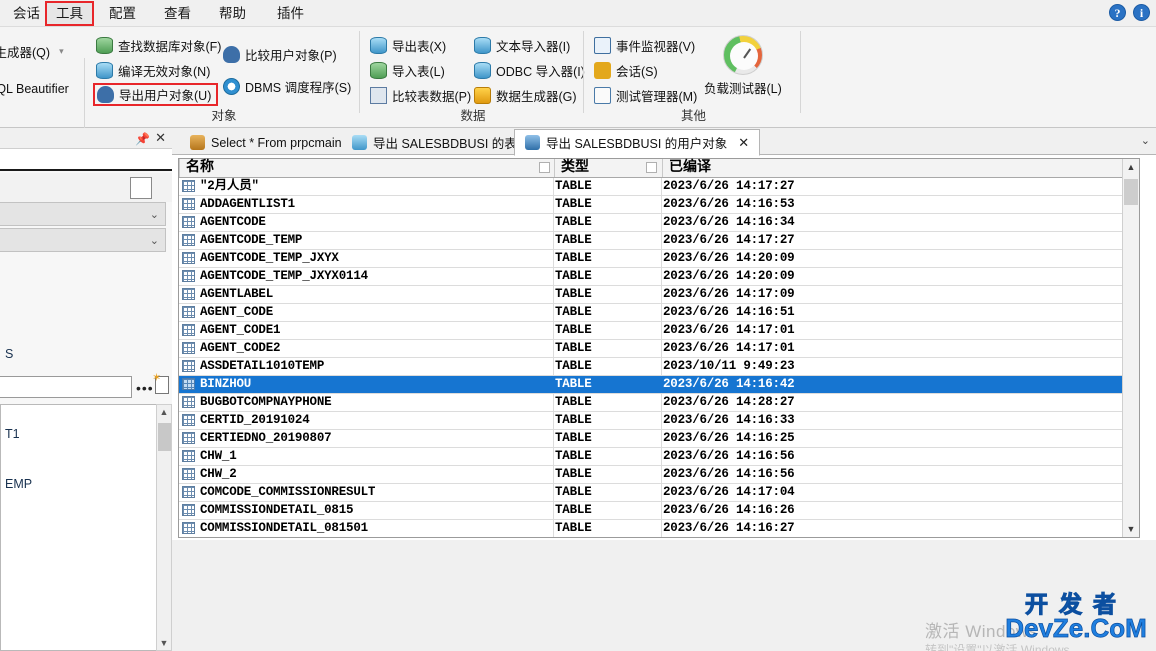  Describe the element at coordinates (188, 276) in the screenshot. I see `table-object-icon` at that location.